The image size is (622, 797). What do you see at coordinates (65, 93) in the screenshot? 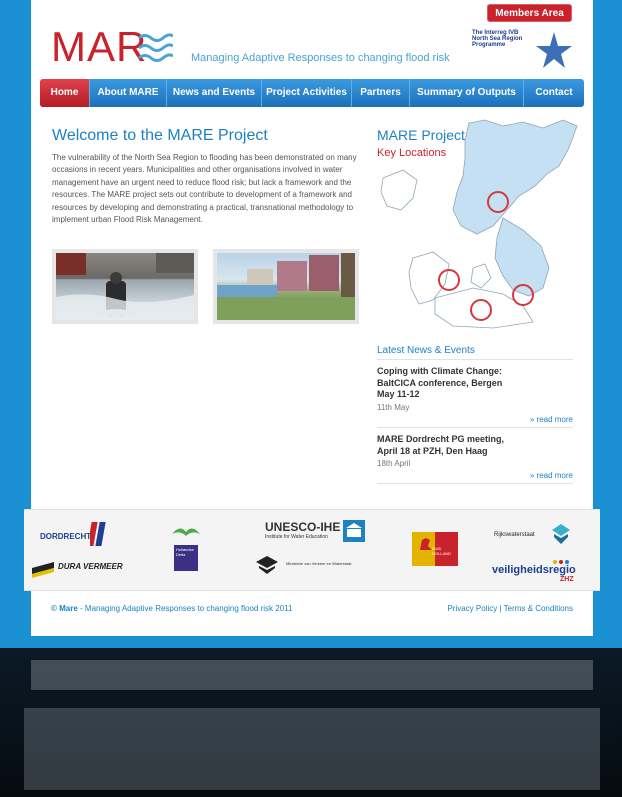
I see `nav-home: Home` at bounding box center [65, 93].